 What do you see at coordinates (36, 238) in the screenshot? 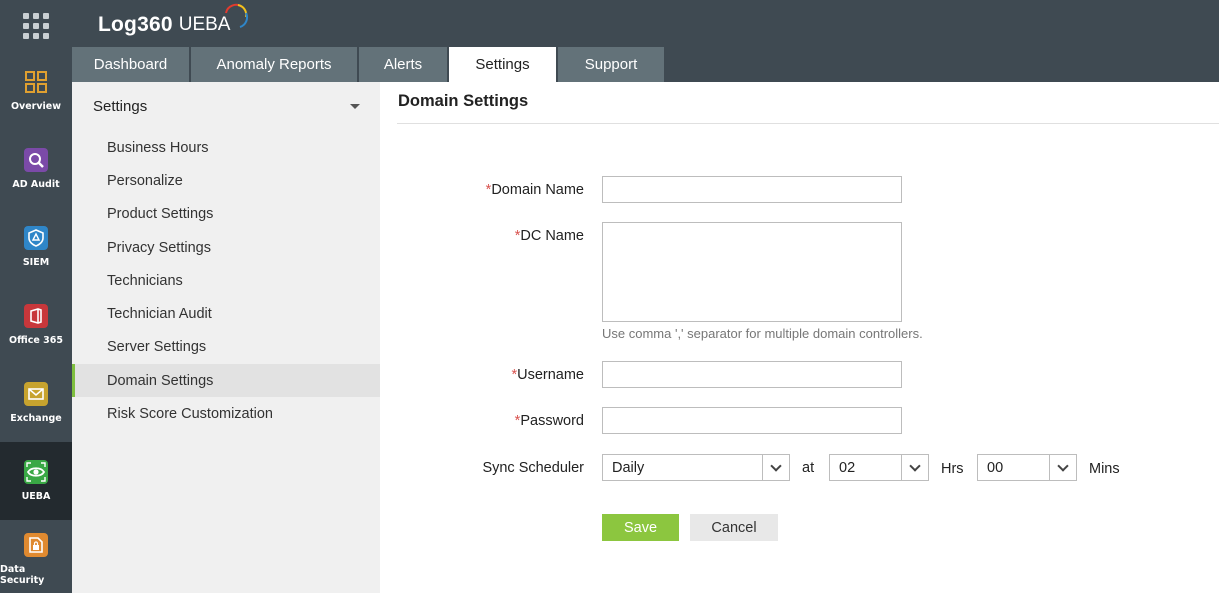
I see `siem-icon` at bounding box center [36, 238].